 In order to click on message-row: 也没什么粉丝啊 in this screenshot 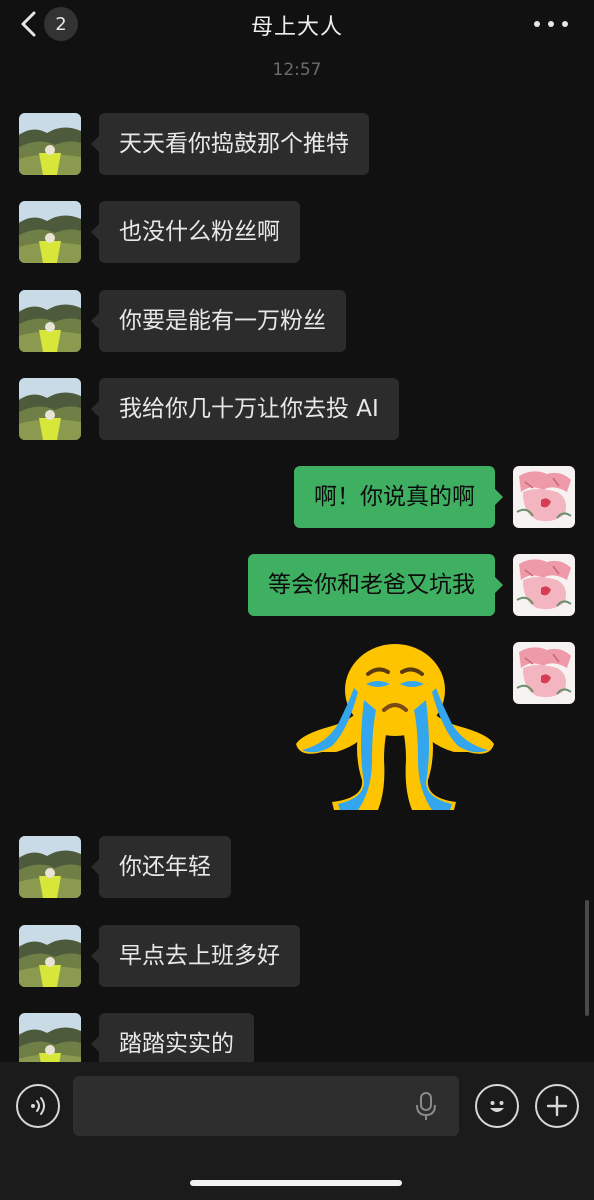, I will do `click(297, 232)`.